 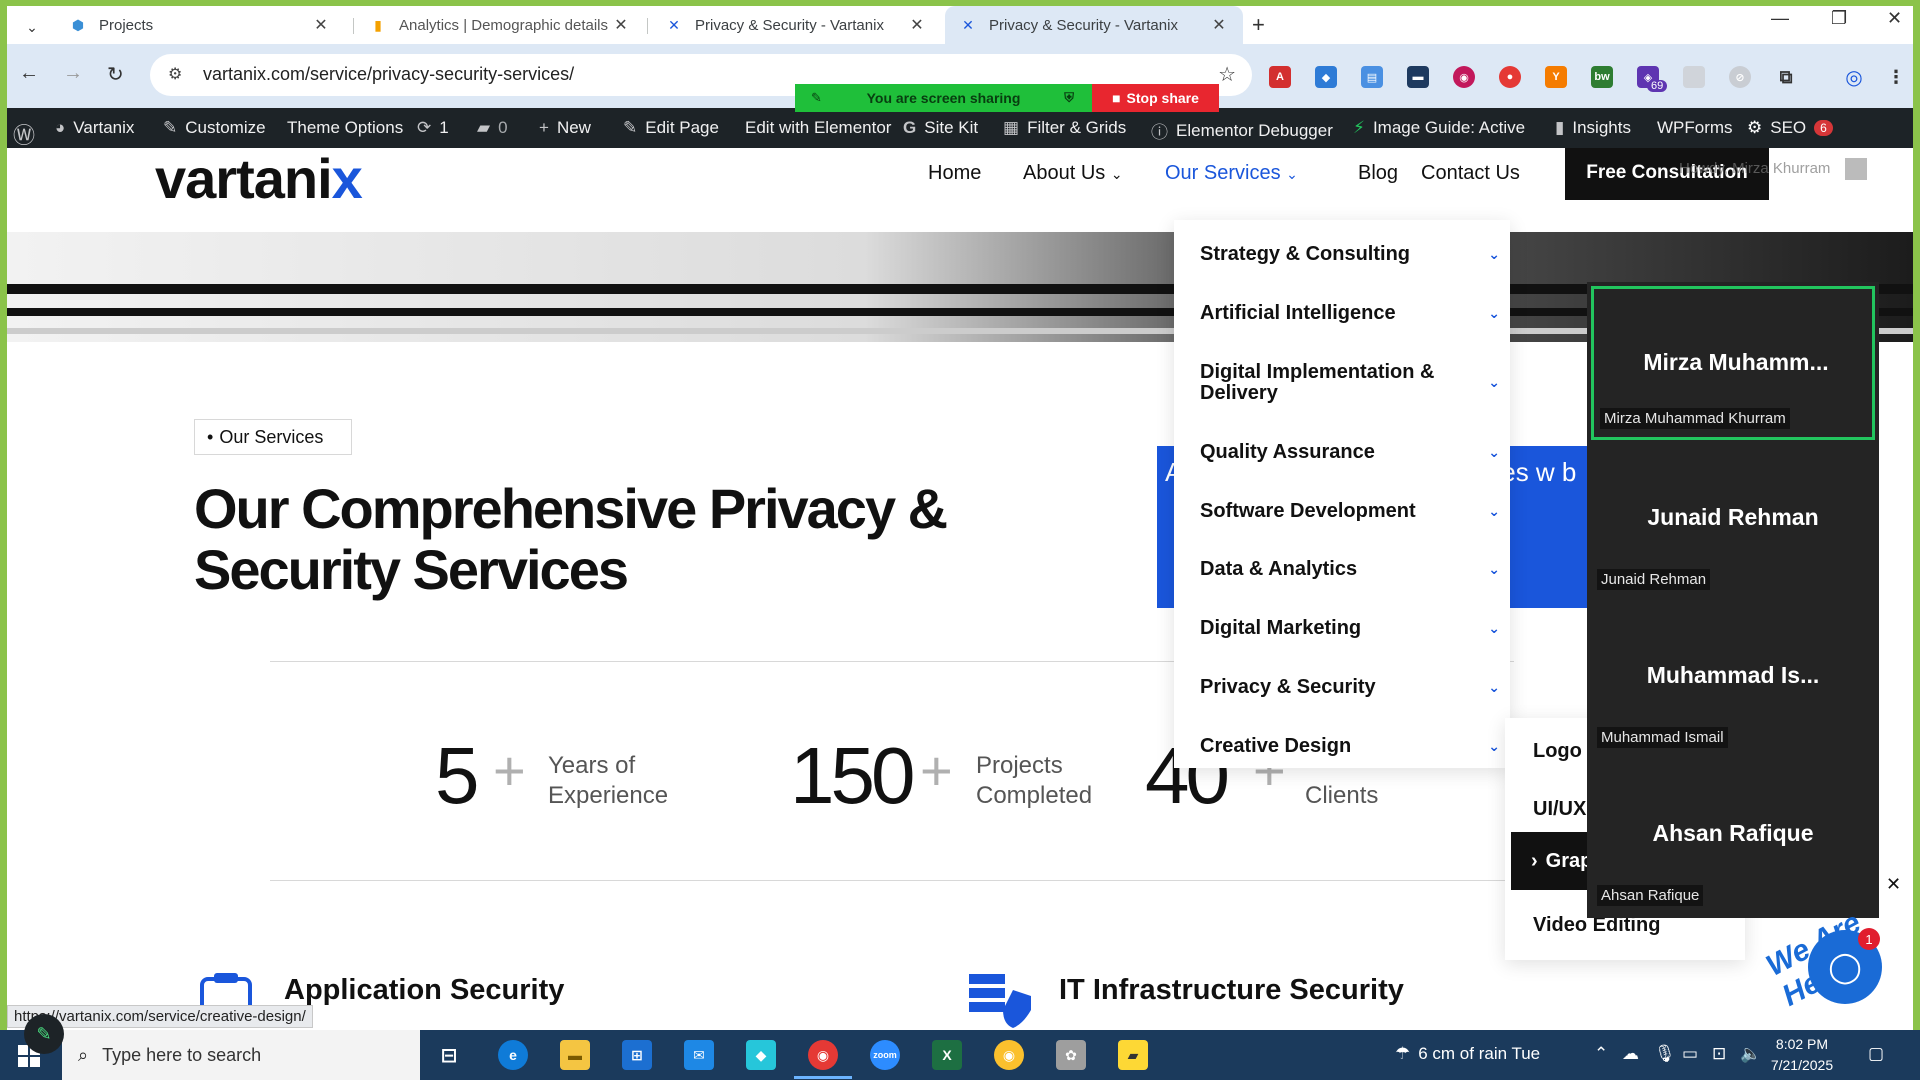 I want to click on menu-creative-design: Creative Design ⌄, so click(x=1350, y=746).